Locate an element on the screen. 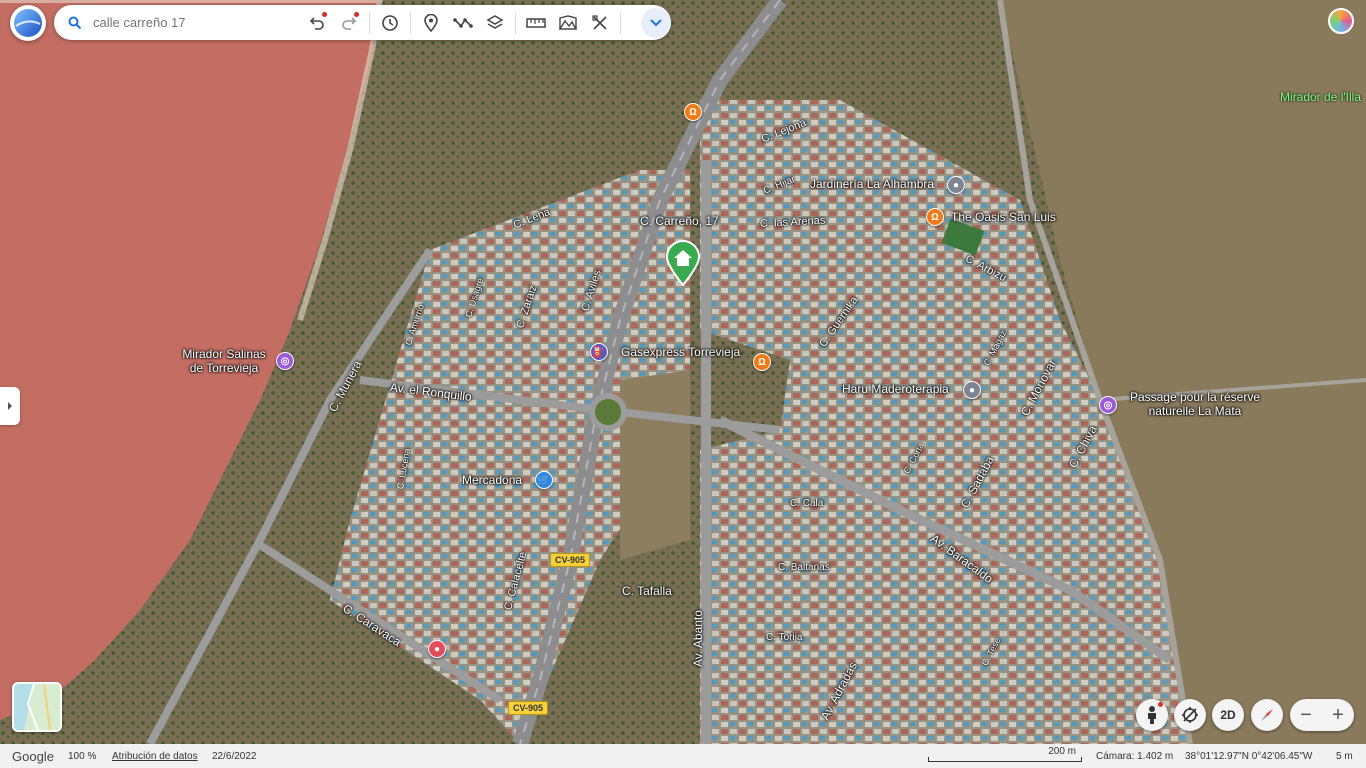 Image resolution: width=1366 pixels, height=768 pixels. add-placemark-button is located at coordinates (431, 23).